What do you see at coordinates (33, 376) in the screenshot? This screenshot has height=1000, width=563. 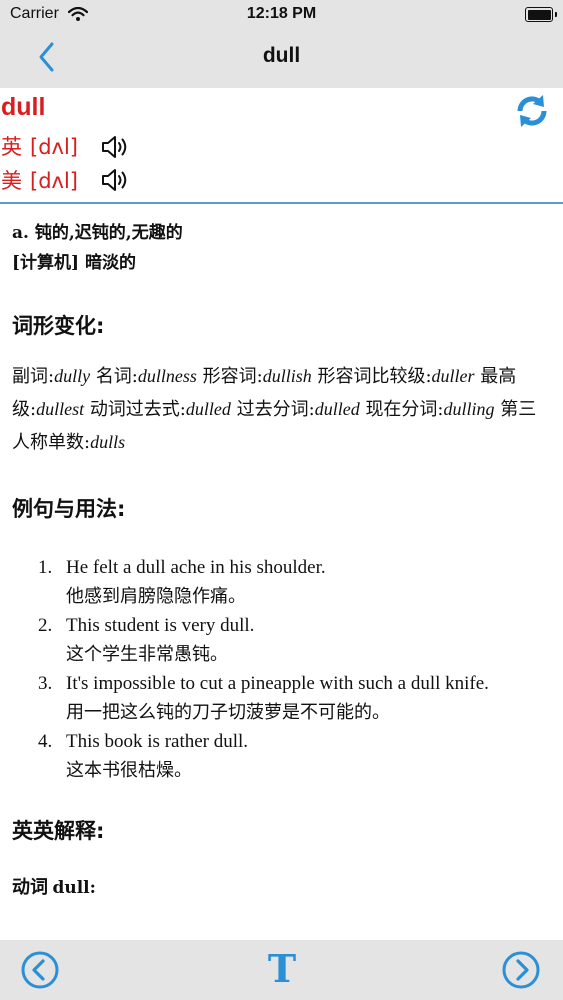 I see `form-label: 副词:` at bounding box center [33, 376].